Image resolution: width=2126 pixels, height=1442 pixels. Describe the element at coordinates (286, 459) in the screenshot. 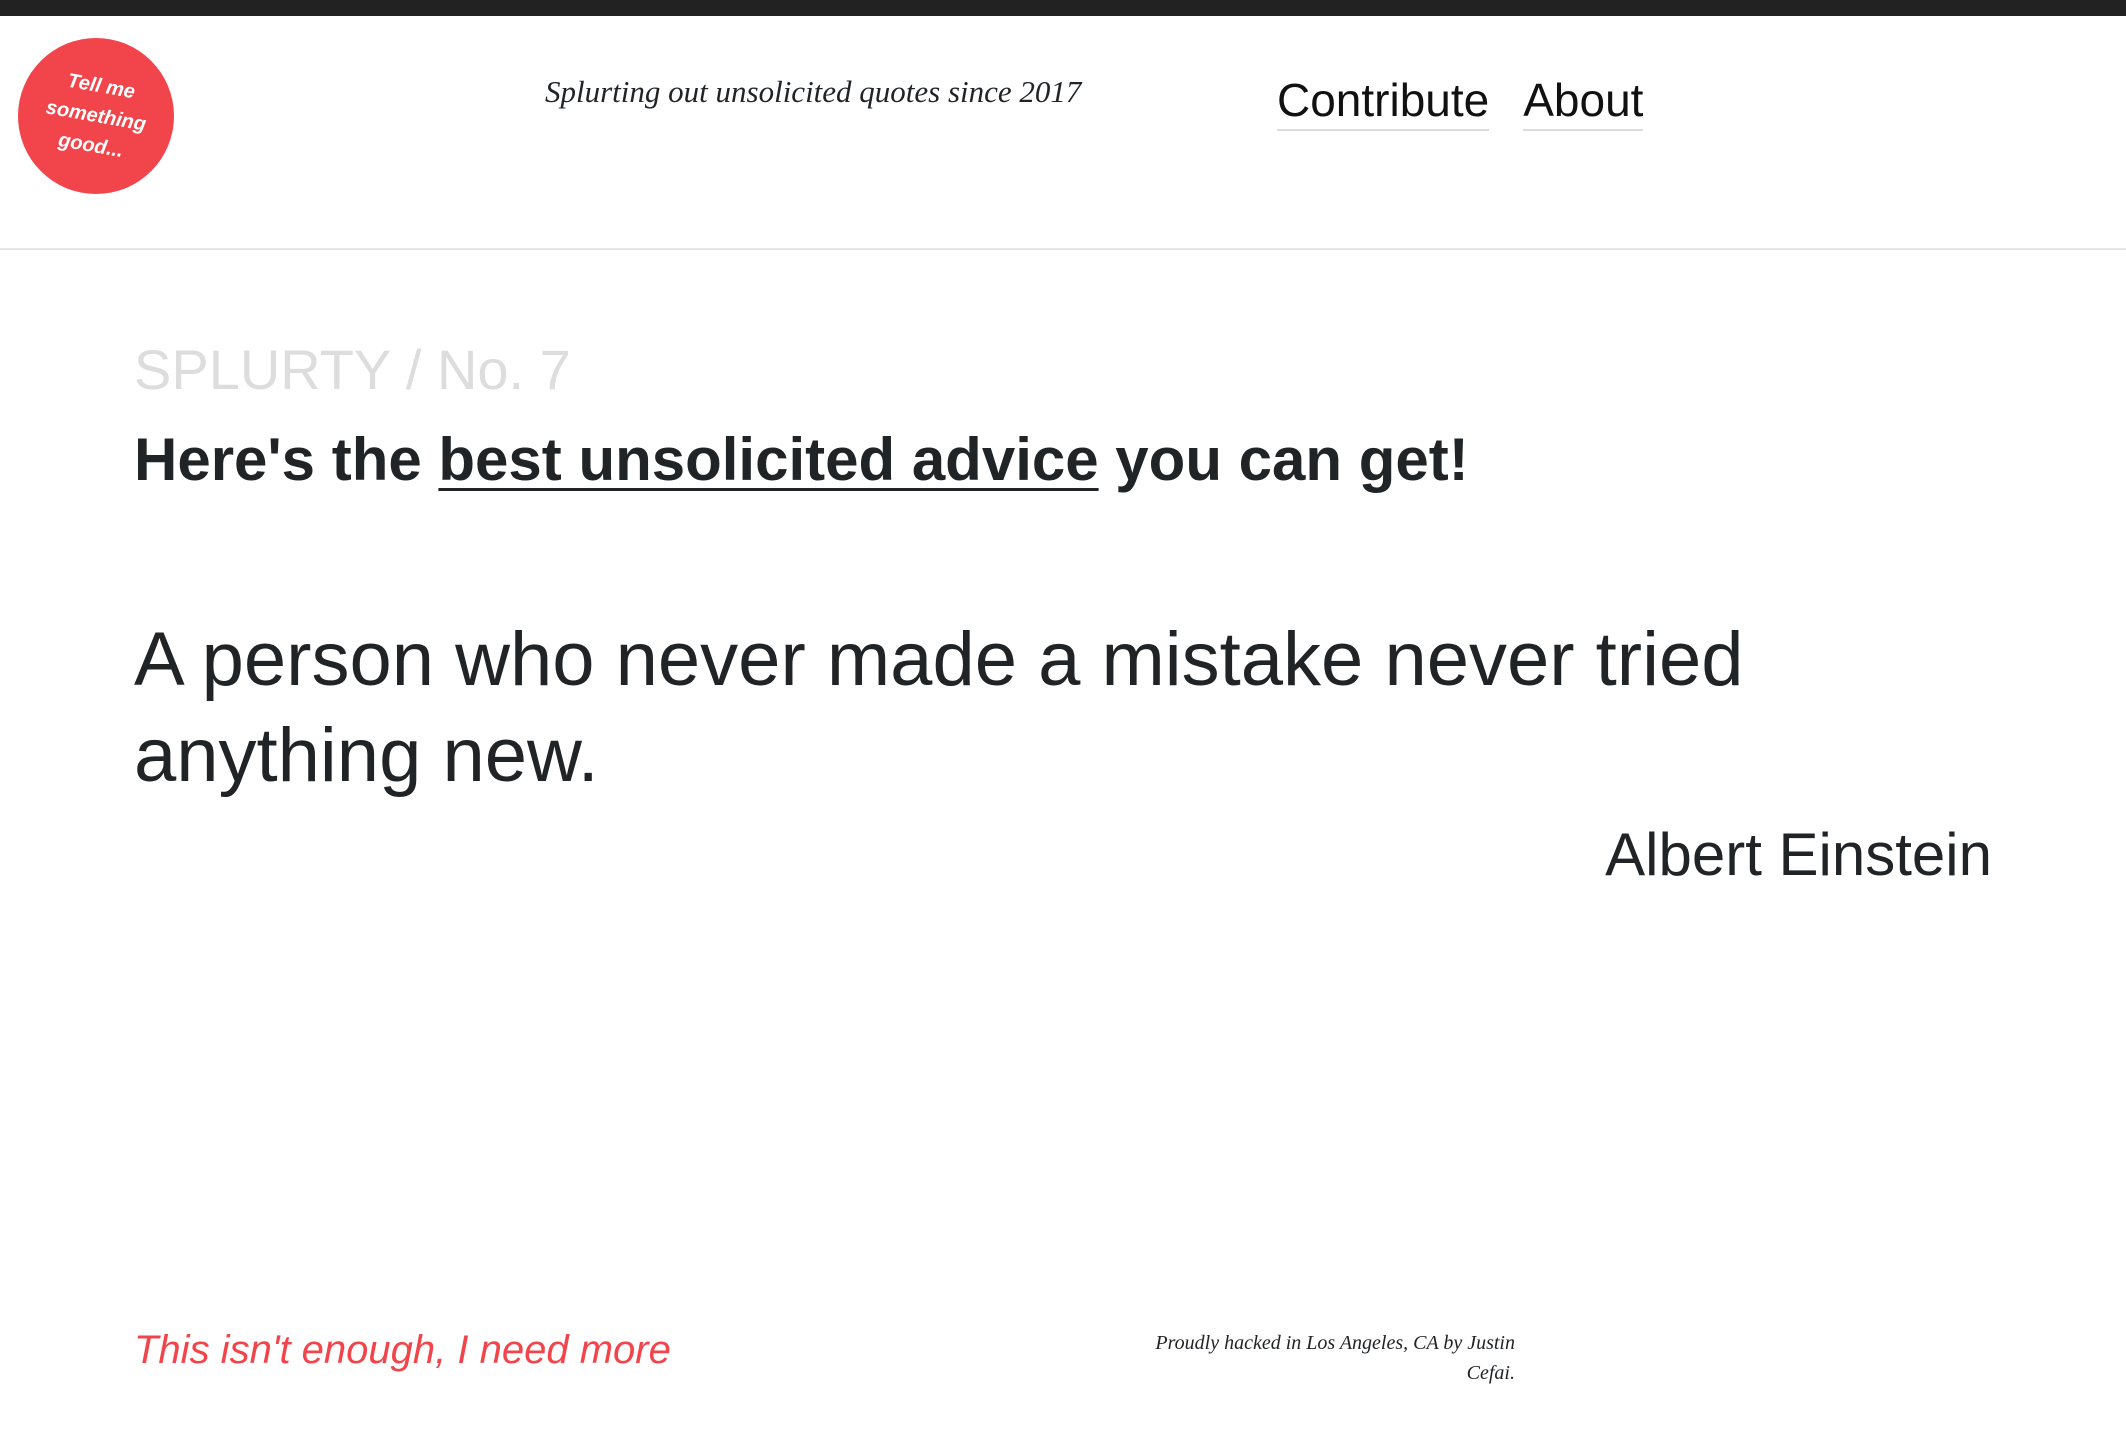

I see `headline-prefix: Here's the` at that location.